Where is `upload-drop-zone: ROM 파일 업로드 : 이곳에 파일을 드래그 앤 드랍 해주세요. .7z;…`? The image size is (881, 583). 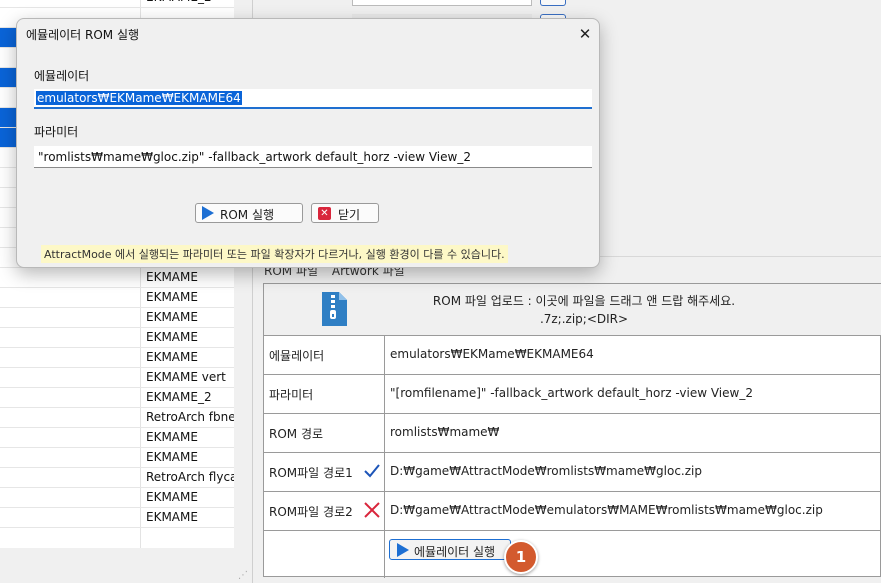
upload-drop-zone: ROM 파일 업로드 : 이곳에 파일을 드래그 앤 드랍 해주세요. .7z;… is located at coordinates (572, 310).